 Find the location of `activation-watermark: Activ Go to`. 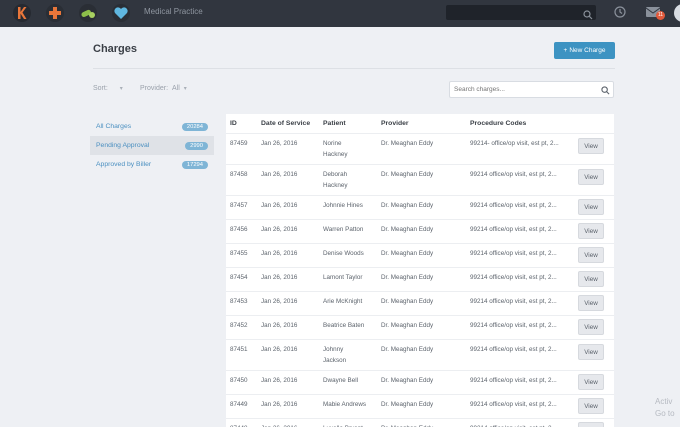

activation-watermark: Activ Go to is located at coordinates (665, 408).